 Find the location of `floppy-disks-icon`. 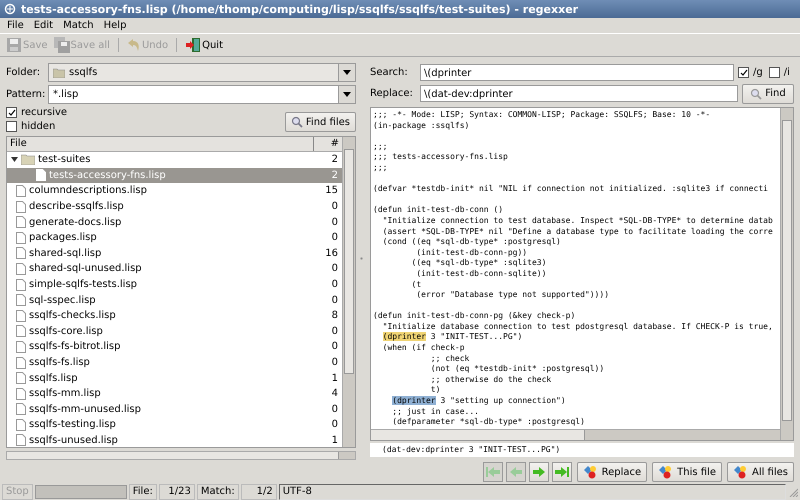

floppy-disks-icon is located at coordinates (62, 45).